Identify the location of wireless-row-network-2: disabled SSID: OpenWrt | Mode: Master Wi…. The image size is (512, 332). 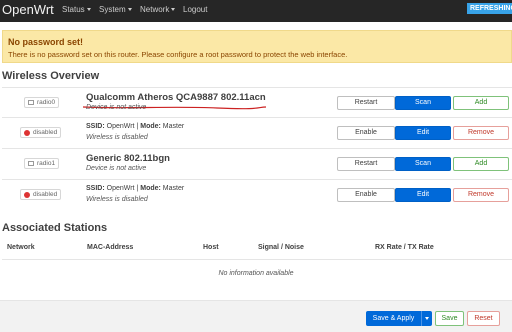
(257, 194).